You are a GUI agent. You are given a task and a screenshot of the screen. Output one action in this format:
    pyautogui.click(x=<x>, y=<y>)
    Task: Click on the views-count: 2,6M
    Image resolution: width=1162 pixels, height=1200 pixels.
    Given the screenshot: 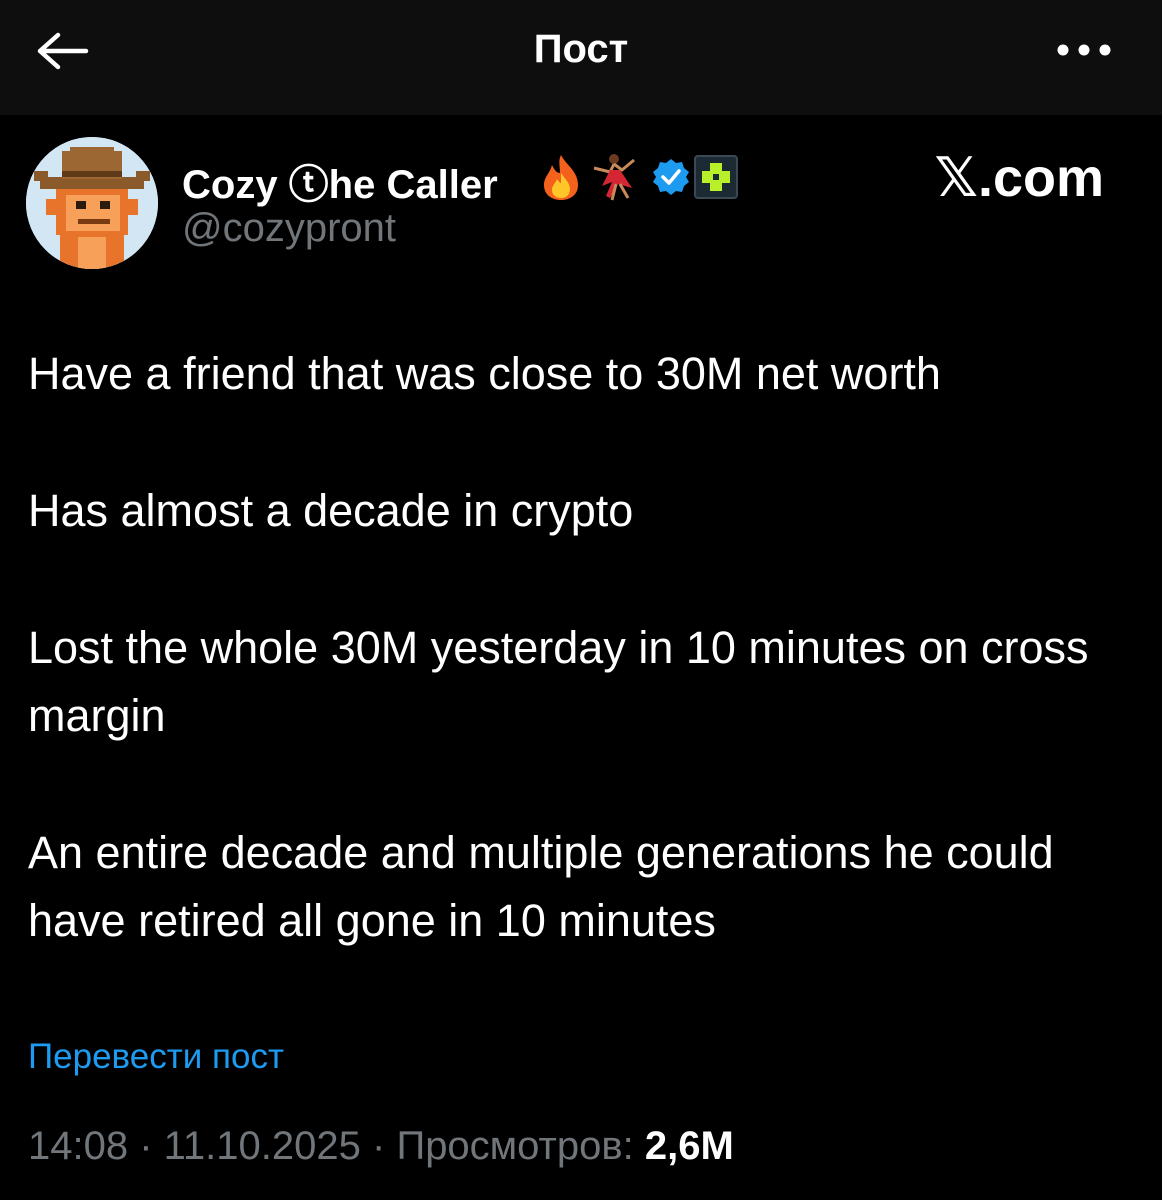 What is the action you would take?
    pyautogui.click(x=689, y=1146)
    